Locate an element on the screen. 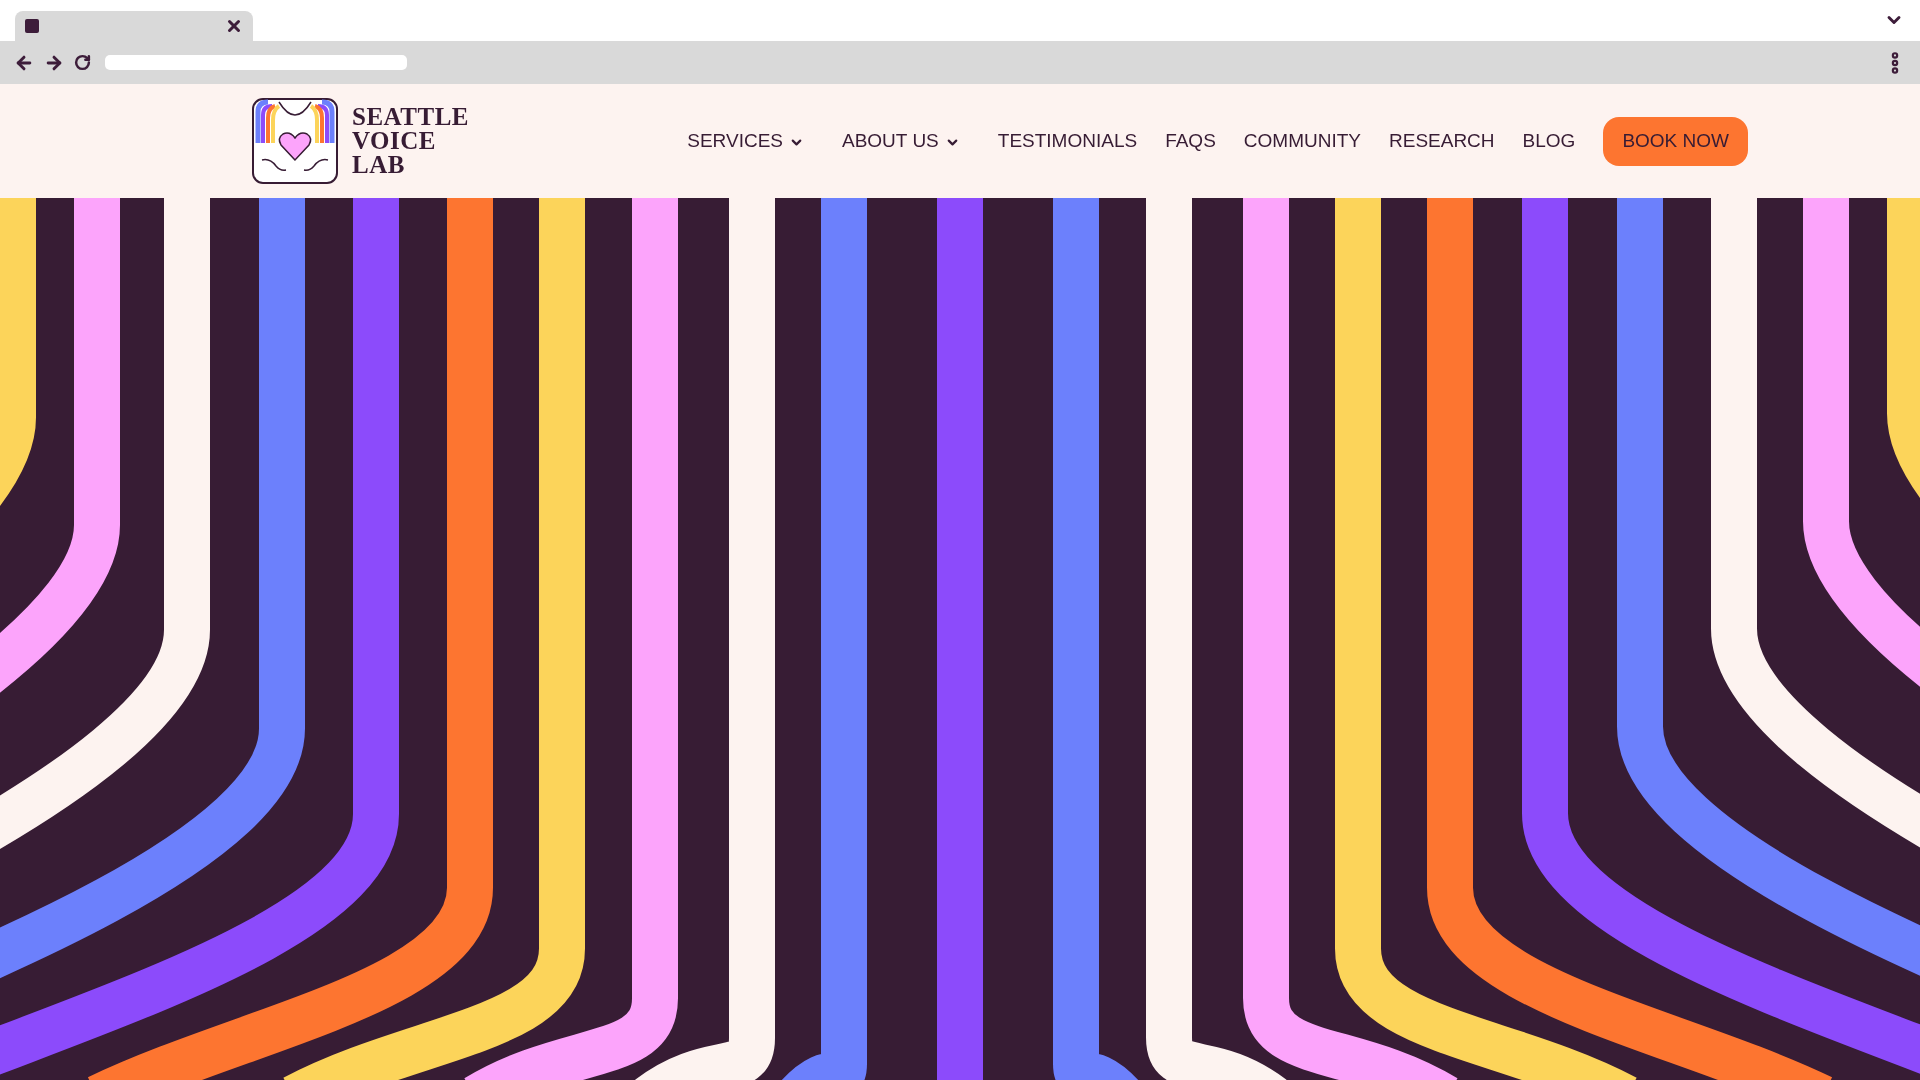 Image resolution: width=1920 pixels, height=1080 pixels. nav-link: TESTIMONIALS is located at coordinates (1067, 141).